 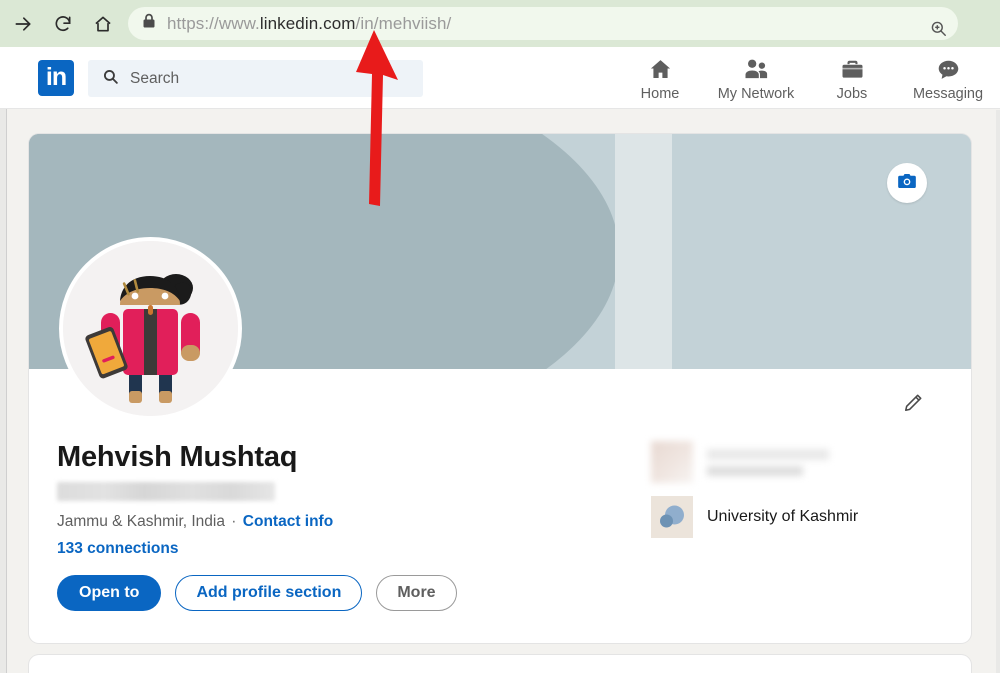 I want to click on profile-side-entries: University of Kashmir, so click(x=801, y=489).